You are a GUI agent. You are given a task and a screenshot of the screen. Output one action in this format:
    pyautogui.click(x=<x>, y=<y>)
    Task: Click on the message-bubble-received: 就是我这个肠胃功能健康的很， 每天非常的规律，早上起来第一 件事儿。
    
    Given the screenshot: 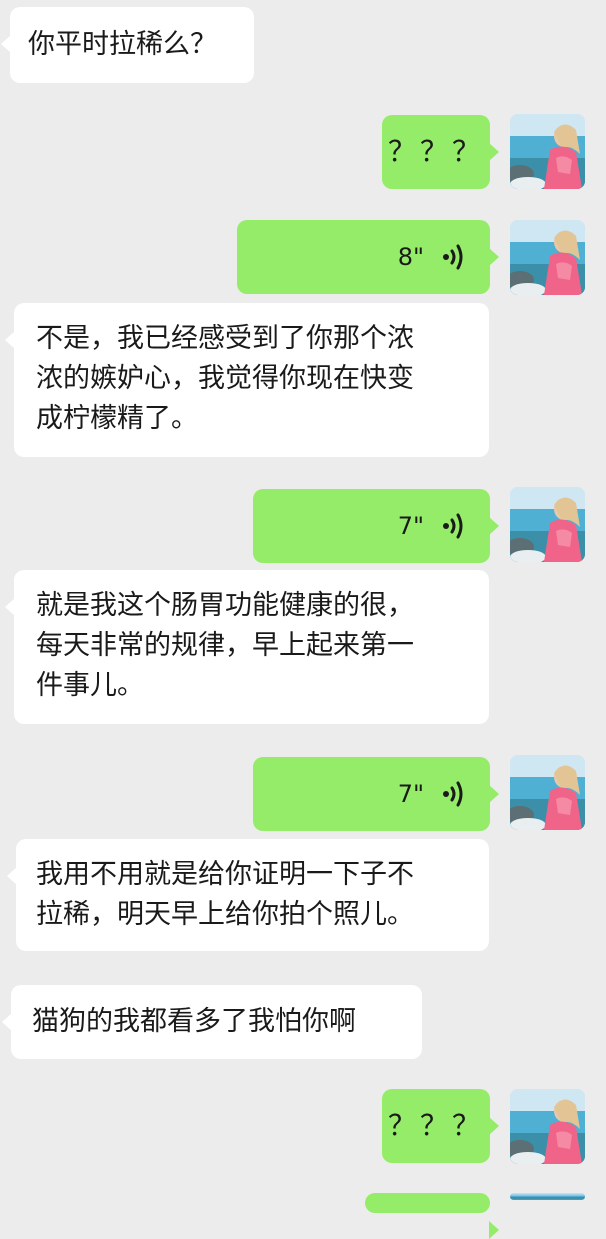 What is the action you would take?
    pyautogui.click(x=247, y=647)
    